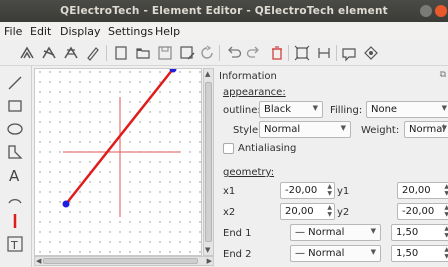 The image size is (448, 267). Describe the element at coordinates (407, 253) in the screenshot. I see `end2-length-value: 1,50` at that location.